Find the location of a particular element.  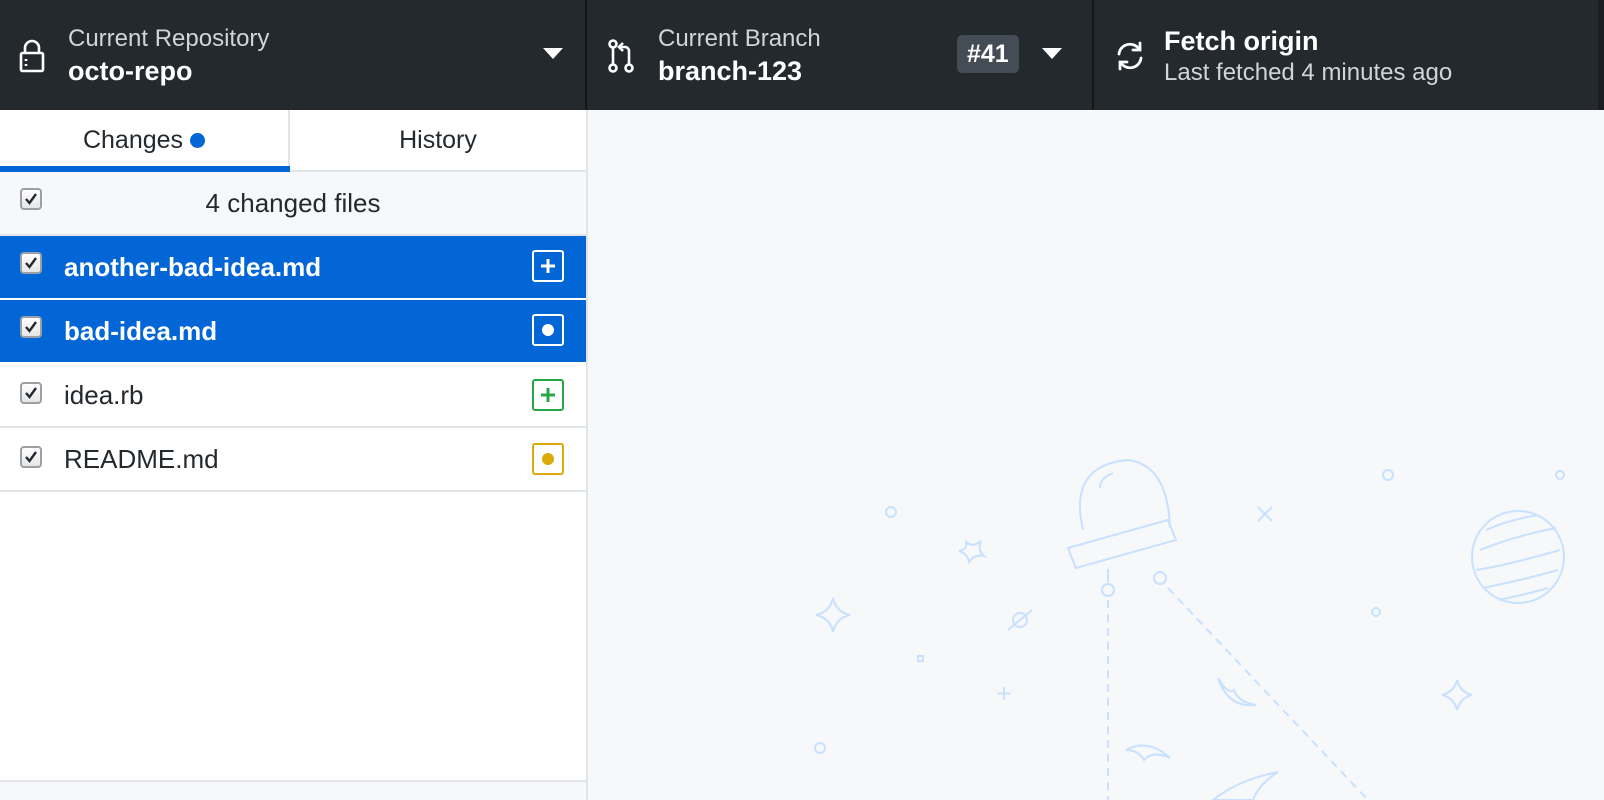

fetch-text: Fetch origin Last fetched 4 minutes ago is located at coordinates (1308, 56).